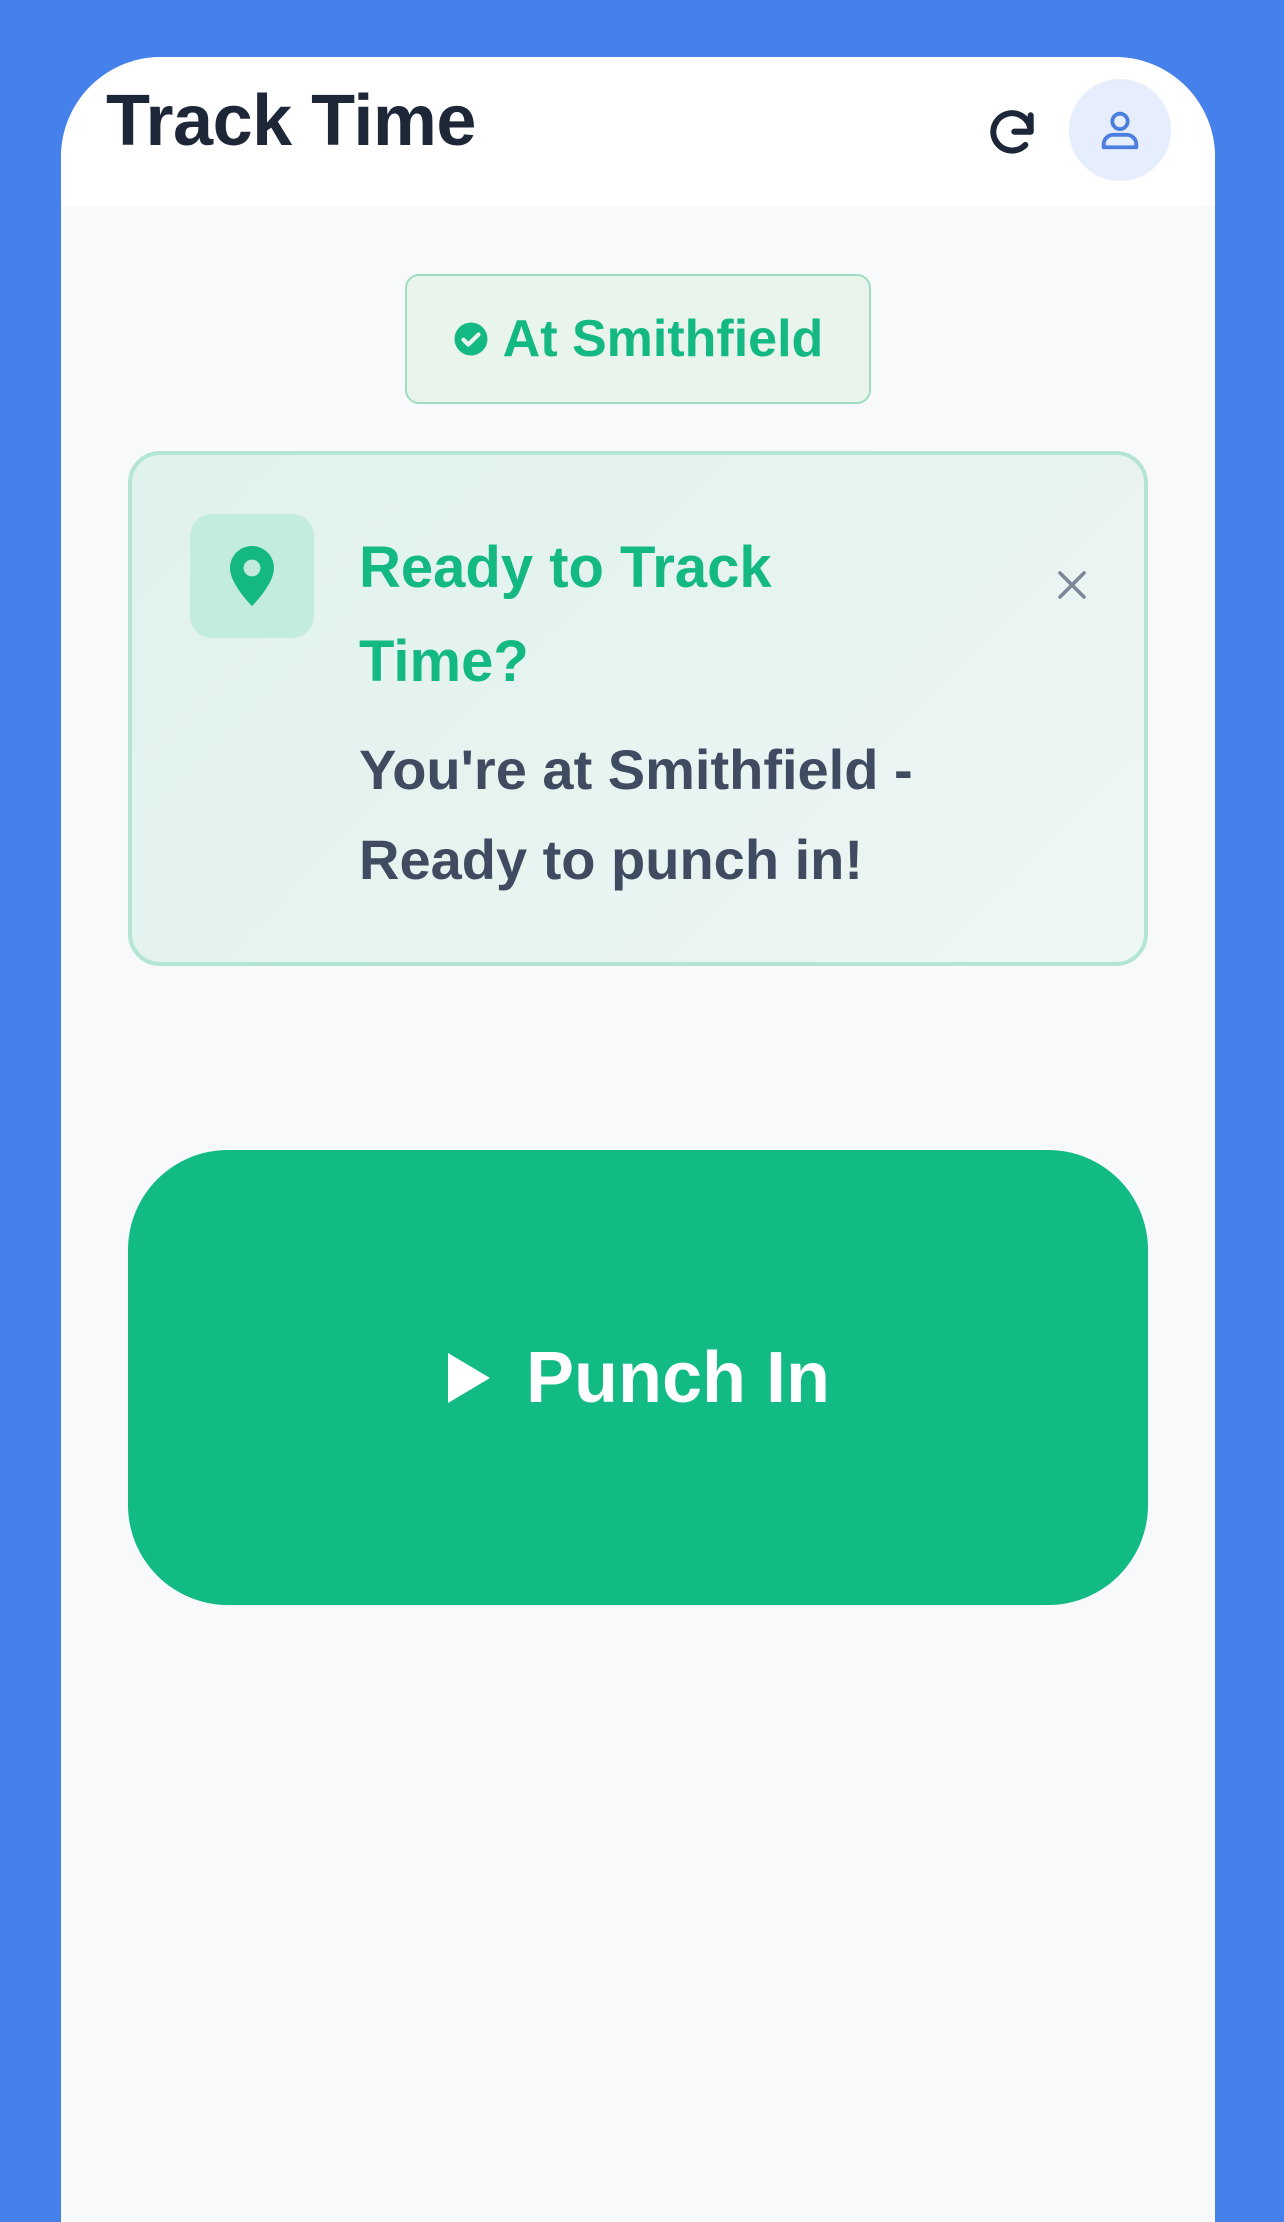 This screenshot has width=1284, height=2222. I want to click on close-icon, so click(1072, 585).